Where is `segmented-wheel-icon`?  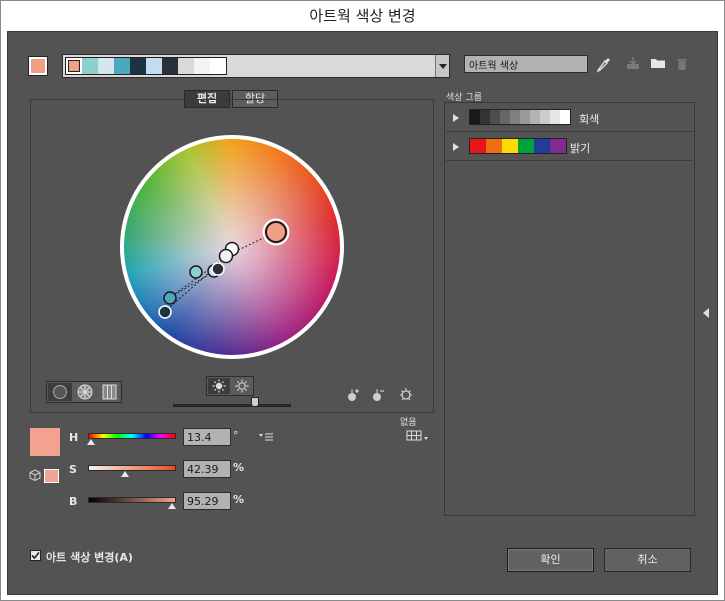 segmented-wheel-icon is located at coordinates (85, 392).